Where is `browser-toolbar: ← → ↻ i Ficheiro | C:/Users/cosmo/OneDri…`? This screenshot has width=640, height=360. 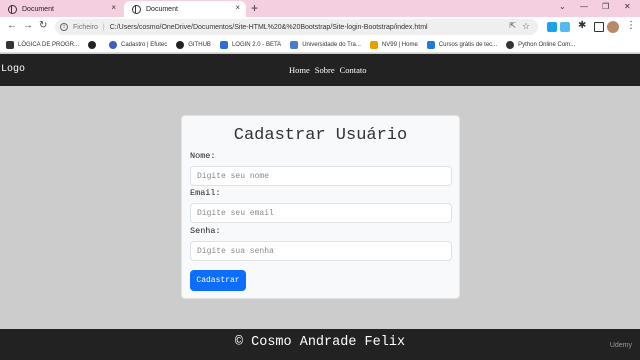
browser-toolbar: ← → ↻ i Ficheiro | C:/Users/cosmo/OneDri… is located at coordinates (320, 27).